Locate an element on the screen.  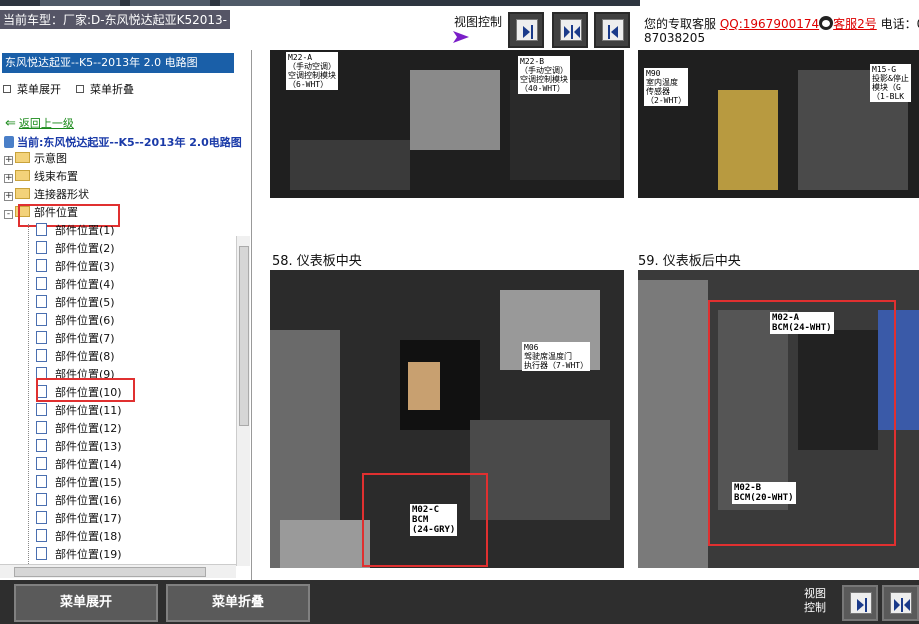
collapse-icon is located at coordinates (80, 89).